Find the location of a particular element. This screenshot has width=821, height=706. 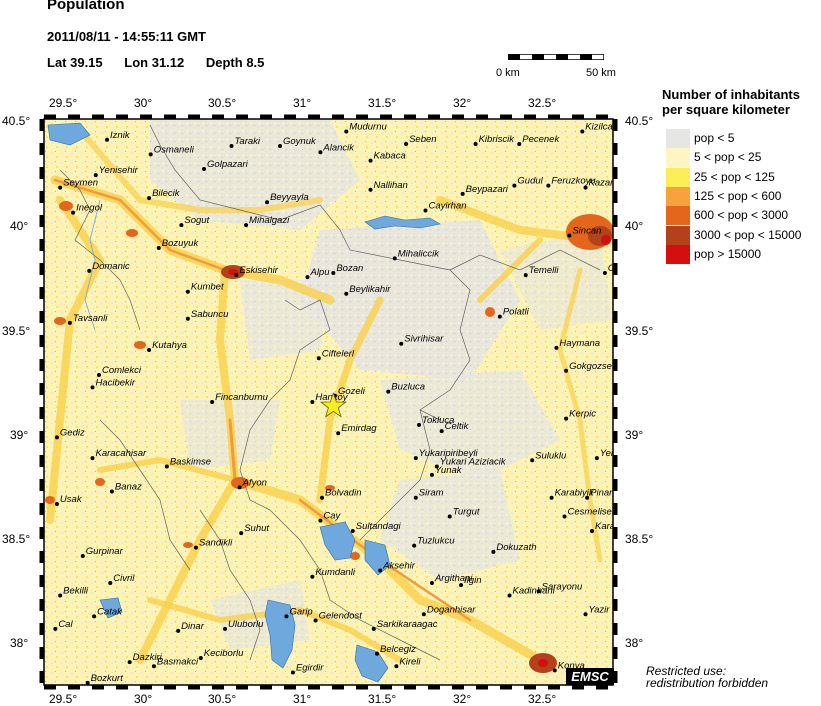

city-marker: Belcegiz is located at coordinates (395, 650).